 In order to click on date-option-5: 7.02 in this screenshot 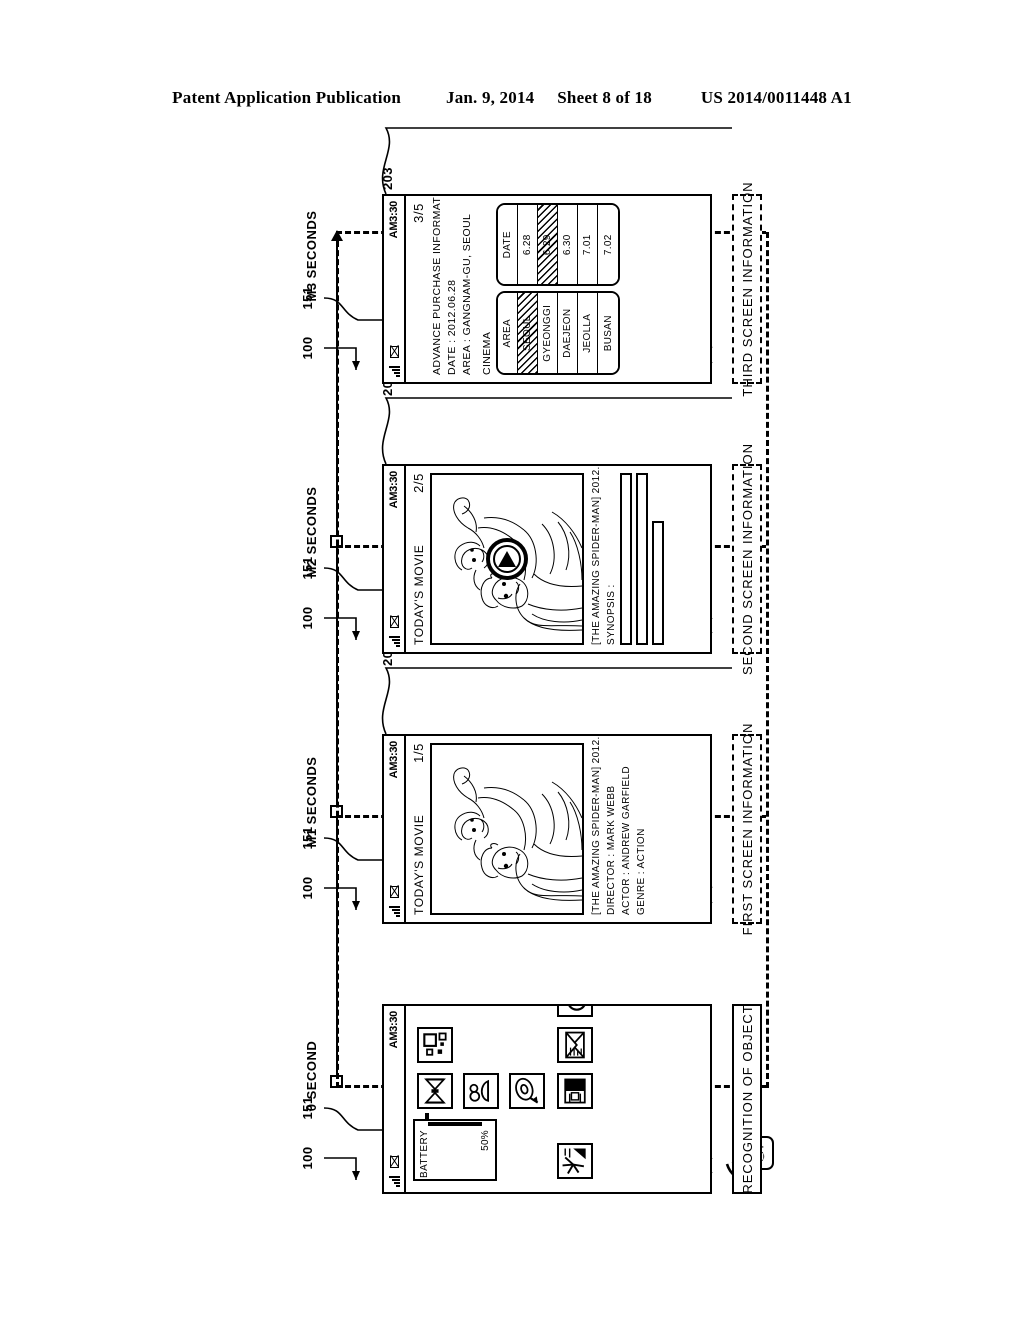, I will do `click(608, 245)`.